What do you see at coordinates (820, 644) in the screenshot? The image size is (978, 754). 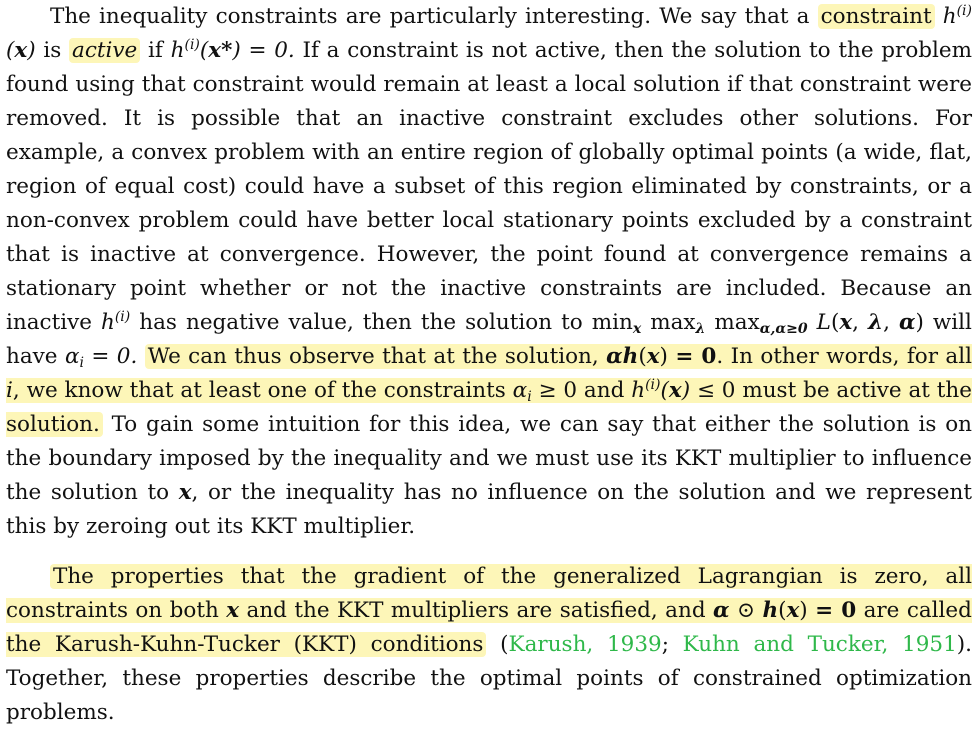 I see `citation-kuhn-tucker-link: Kuhn and Tucker, 1951` at bounding box center [820, 644].